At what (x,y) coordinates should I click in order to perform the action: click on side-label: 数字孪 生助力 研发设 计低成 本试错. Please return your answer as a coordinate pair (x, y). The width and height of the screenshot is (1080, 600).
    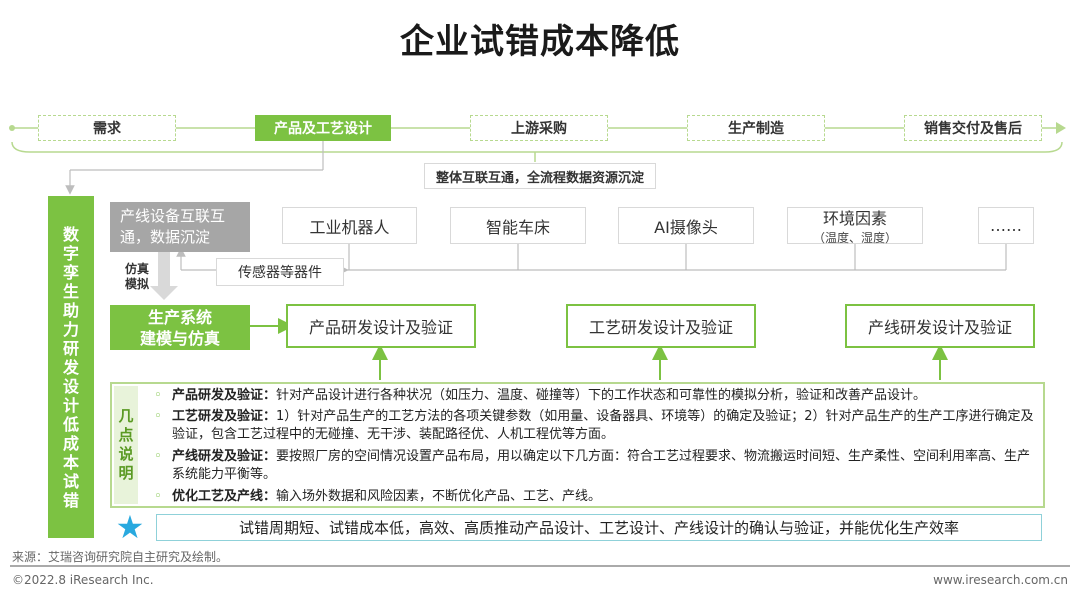
    Looking at the image, I should click on (71, 367).